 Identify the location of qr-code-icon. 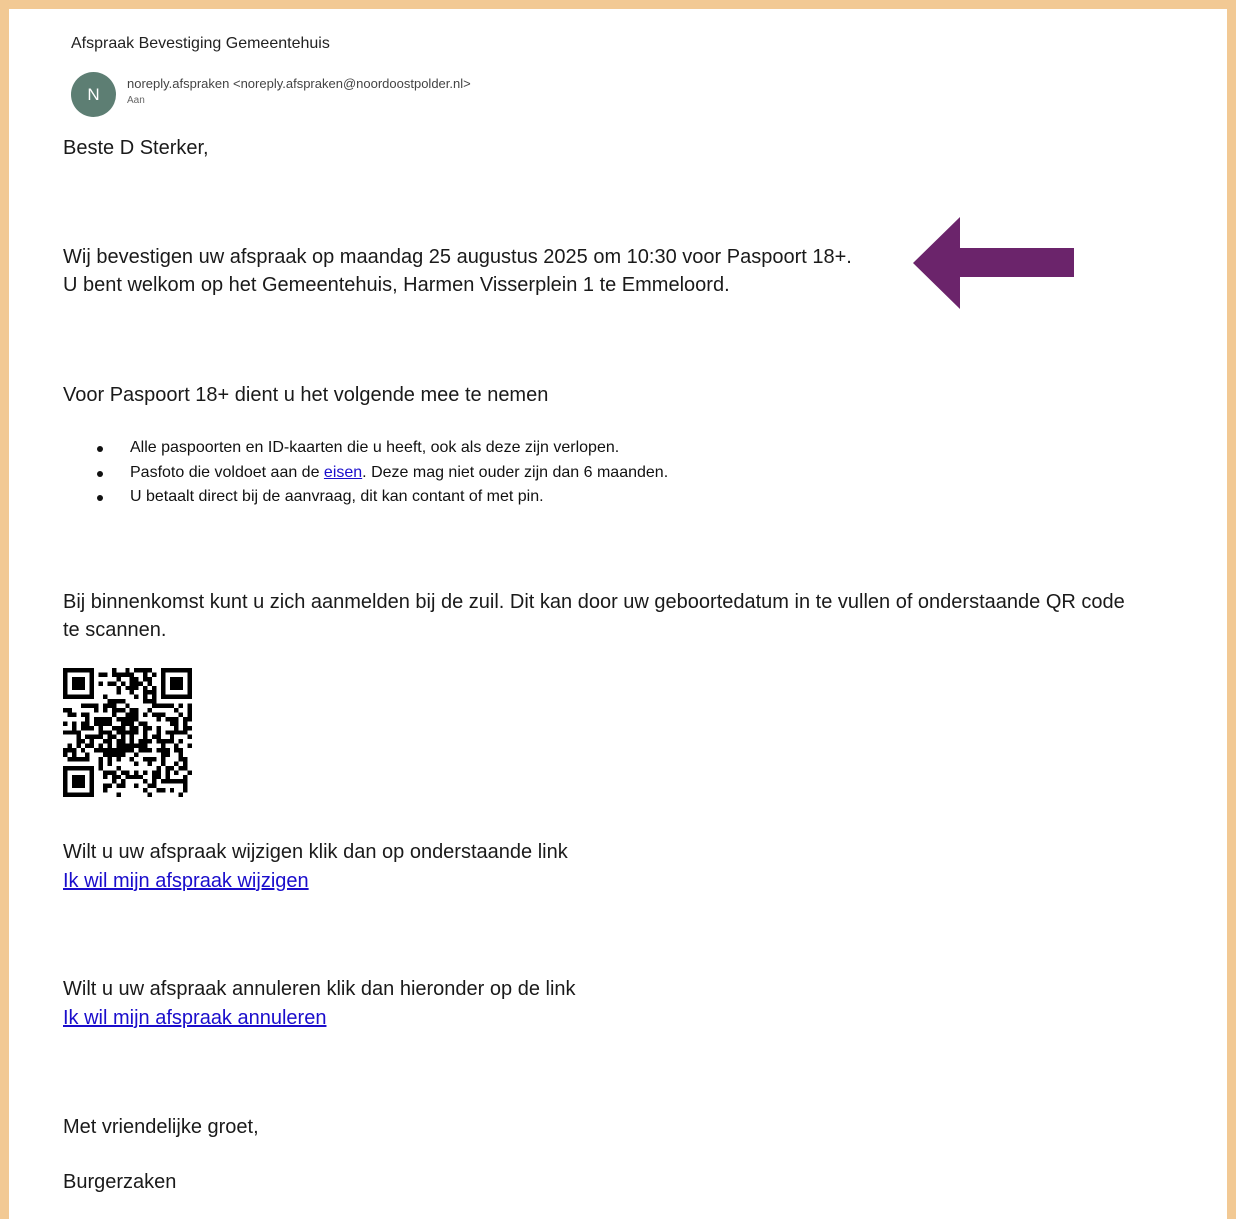
(127, 732).